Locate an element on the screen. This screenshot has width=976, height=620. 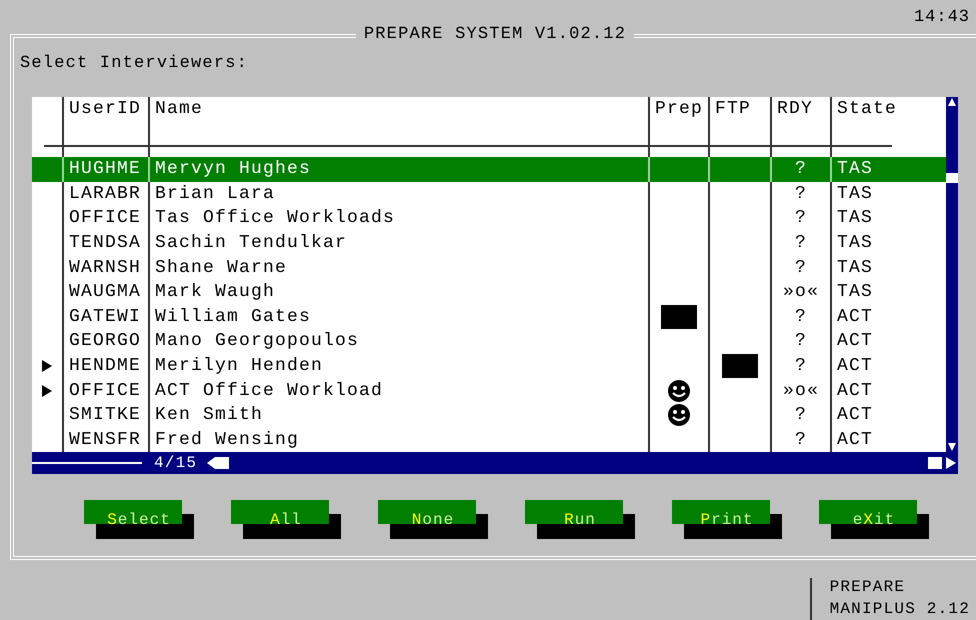
record-position: 4/15 is located at coordinates (176, 463).